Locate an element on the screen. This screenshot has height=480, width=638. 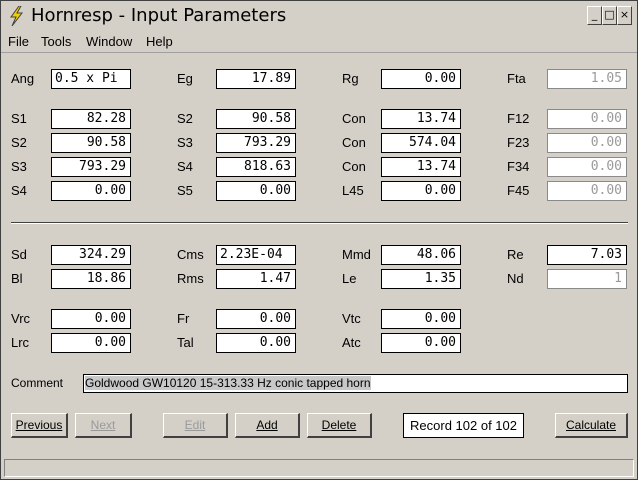
lrc-field: 0.00 is located at coordinates (91, 343).